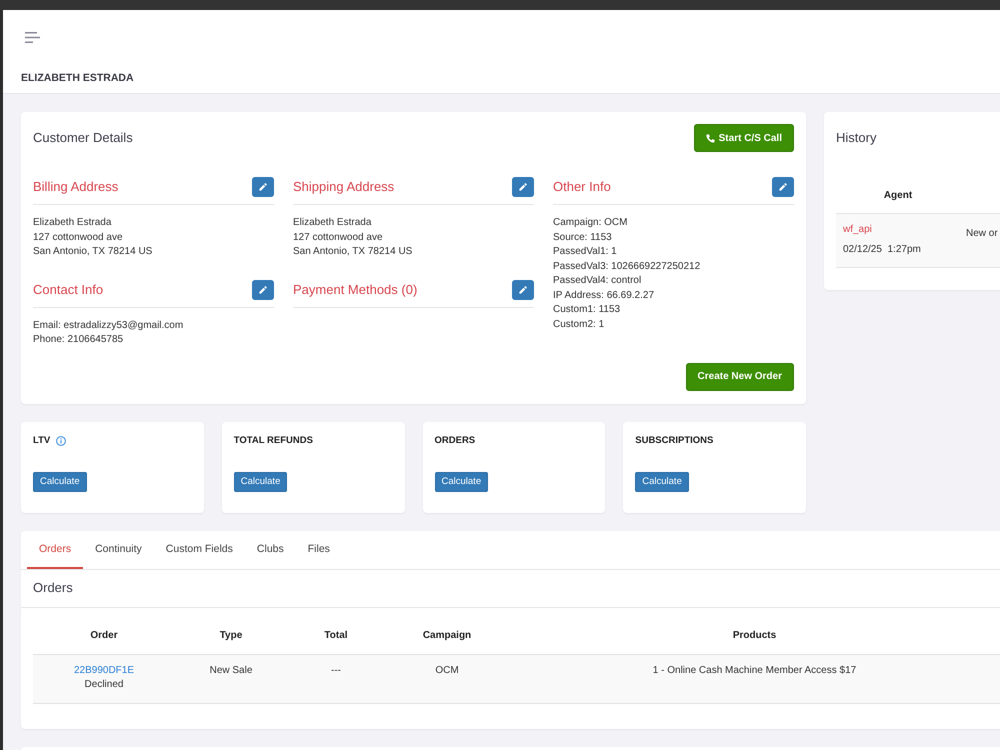 This screenshot has height=750, width=1000. I want to click on detail-line: Custom2: 1, so click(579, 325).